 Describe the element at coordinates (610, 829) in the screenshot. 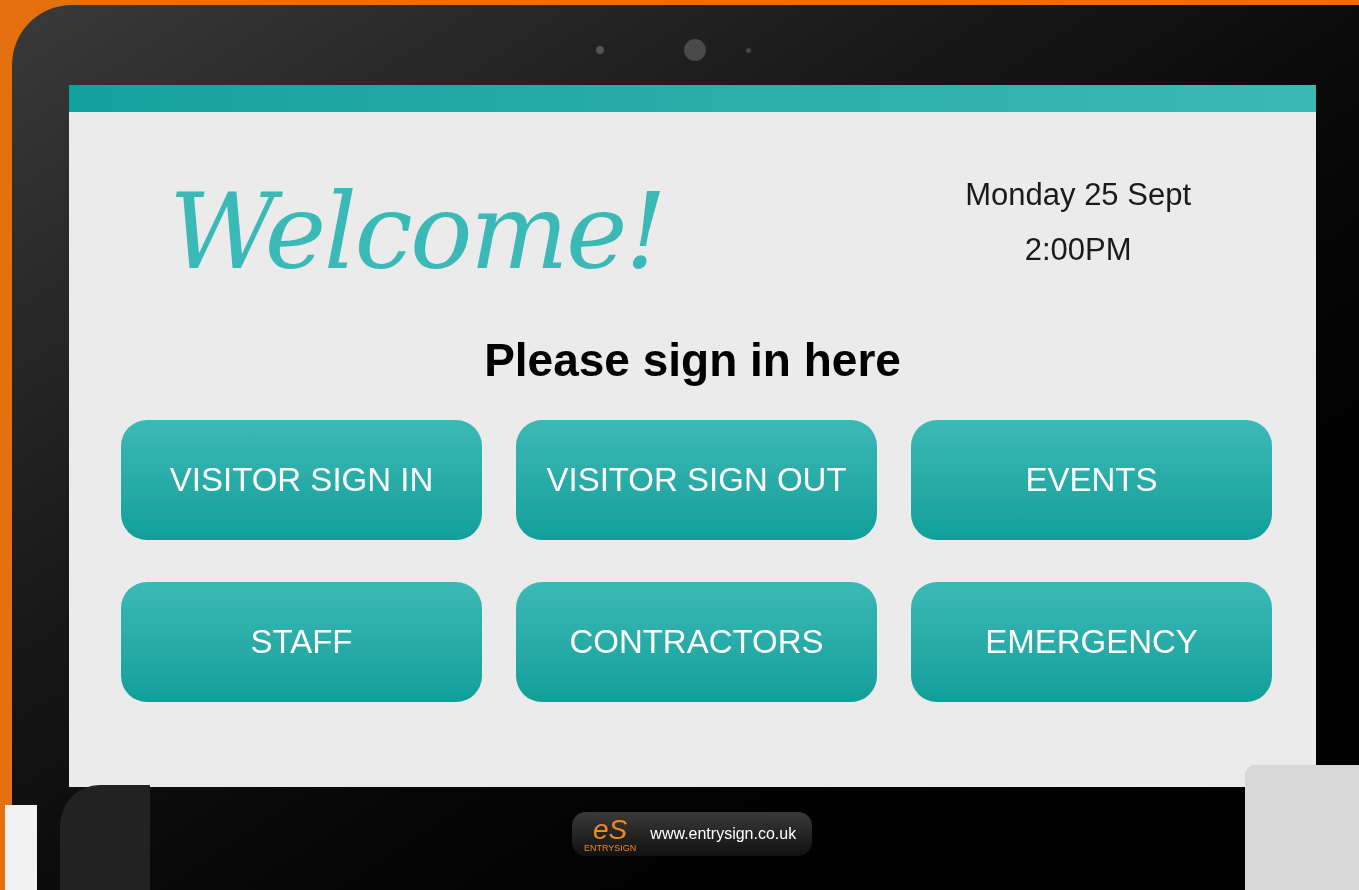

I see `logo-text: eS` at that location.